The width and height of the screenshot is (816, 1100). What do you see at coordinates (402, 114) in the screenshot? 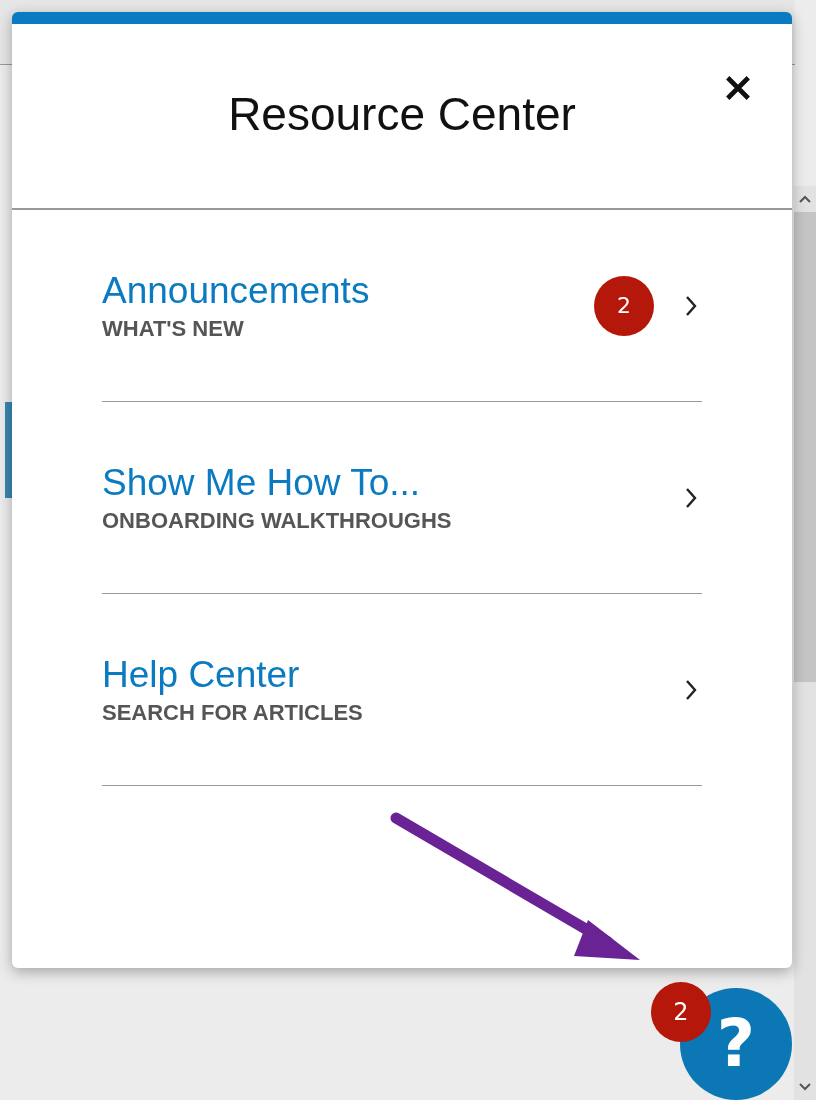
I see `panel-title: Resource Center` at bounding box center [402, 114].